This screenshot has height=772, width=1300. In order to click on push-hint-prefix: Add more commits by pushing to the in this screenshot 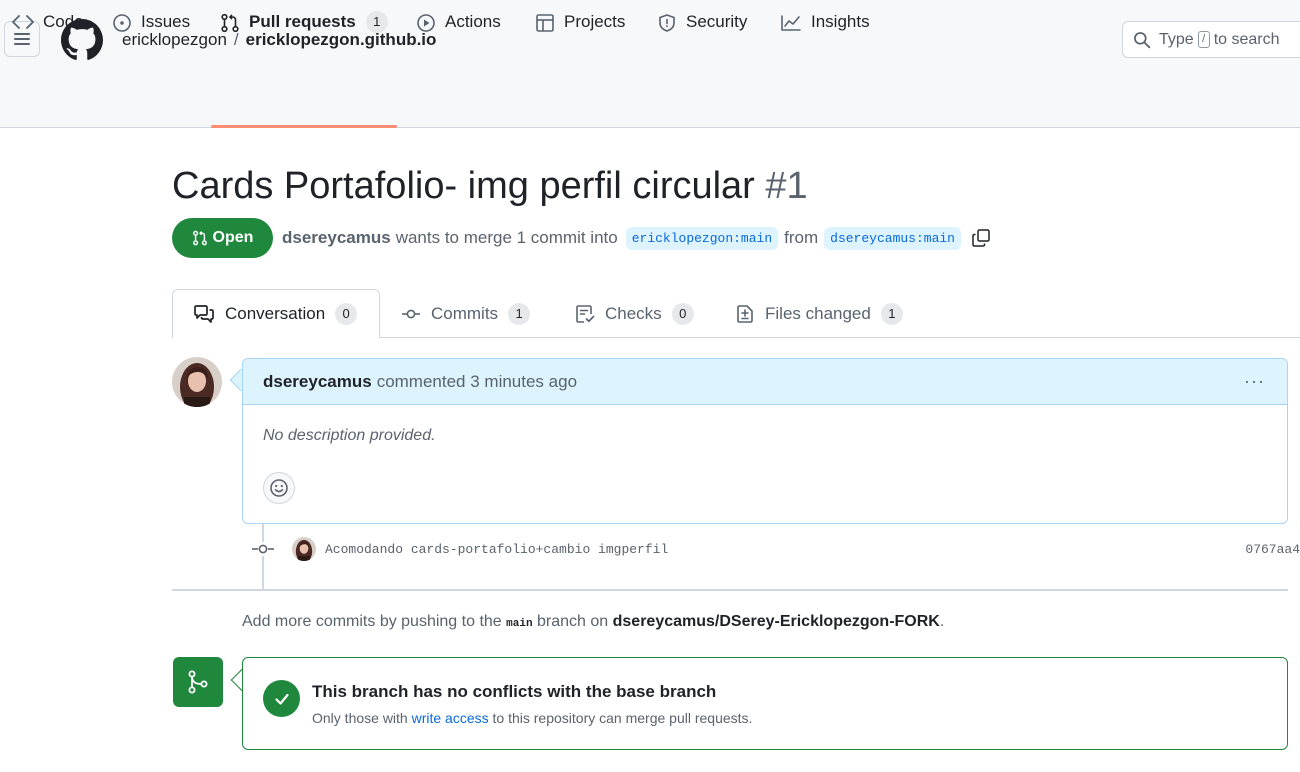, I will do `click(372, 621)`.